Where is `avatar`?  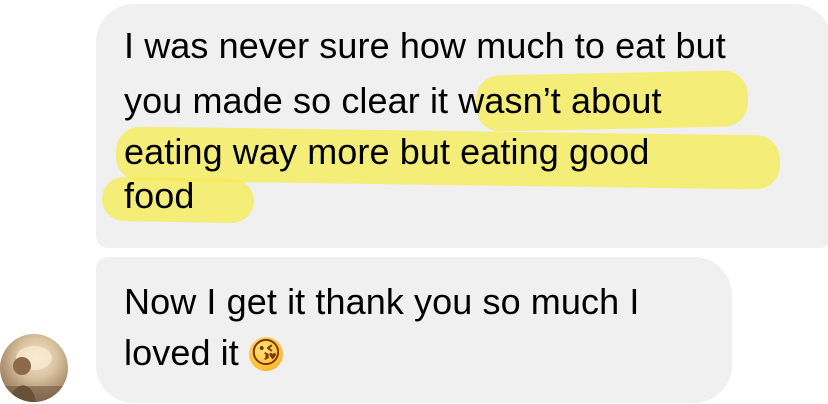
avatar is located at coordinates (34, 368).